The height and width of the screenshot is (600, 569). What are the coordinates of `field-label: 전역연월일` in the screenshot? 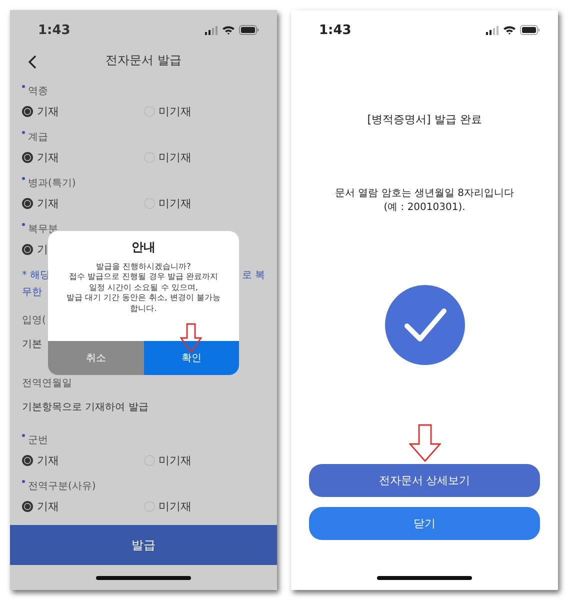 It's located at (47, 383).